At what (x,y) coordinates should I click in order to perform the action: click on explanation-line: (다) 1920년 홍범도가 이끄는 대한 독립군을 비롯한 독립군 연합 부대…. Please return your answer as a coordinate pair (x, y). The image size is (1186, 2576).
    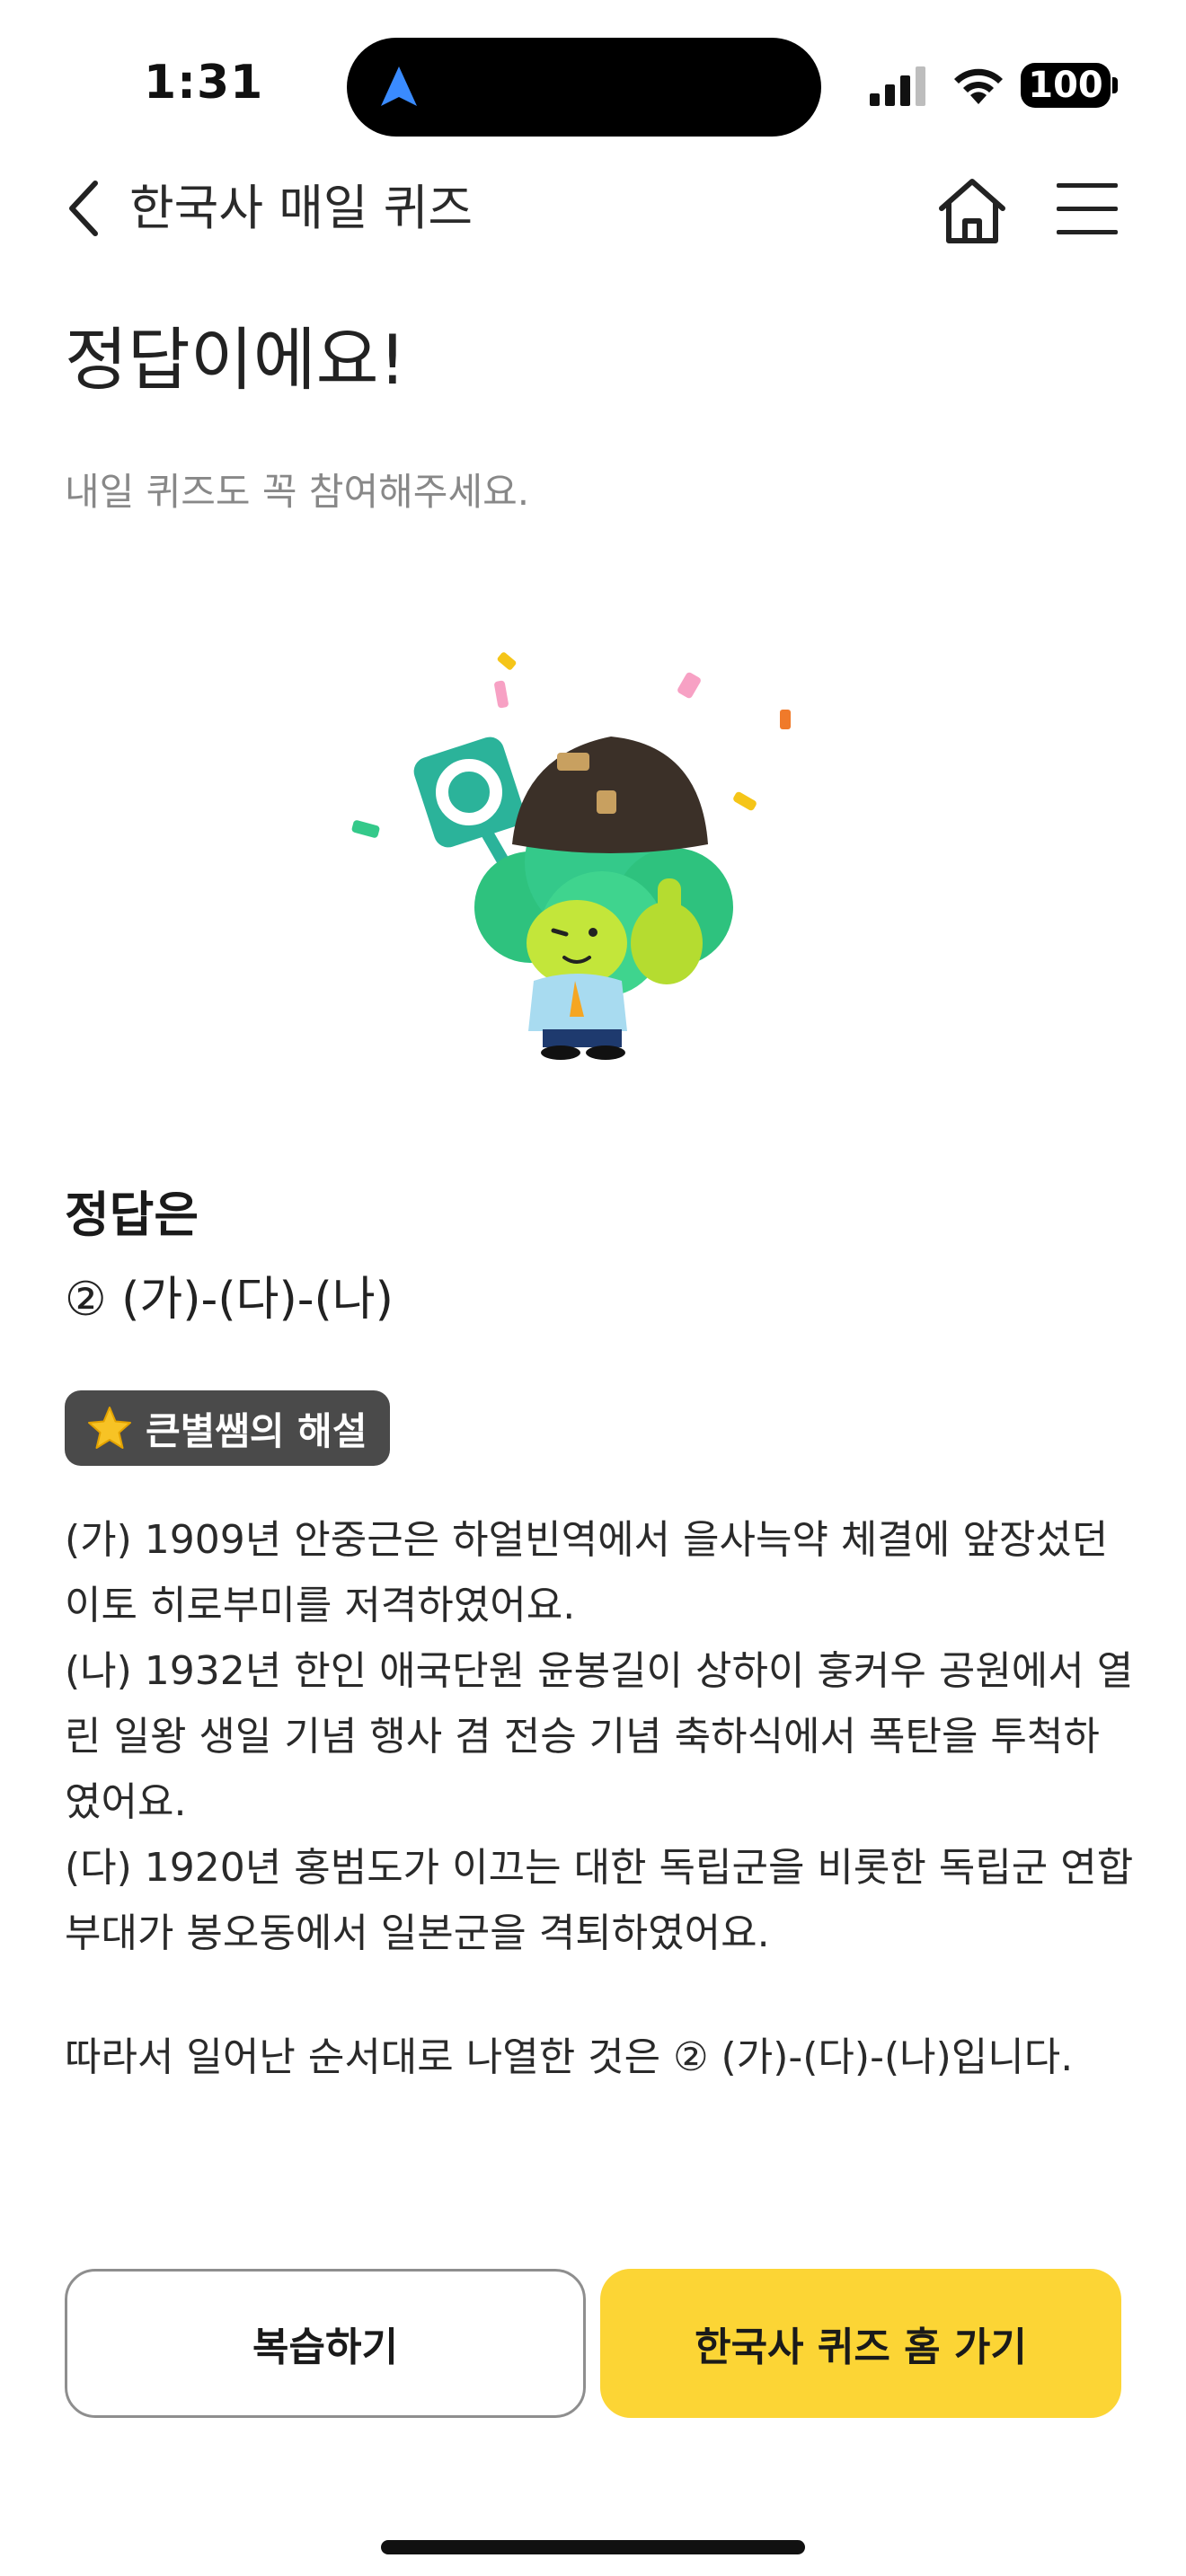
    Looking at the image, I should click on (599, 1900).